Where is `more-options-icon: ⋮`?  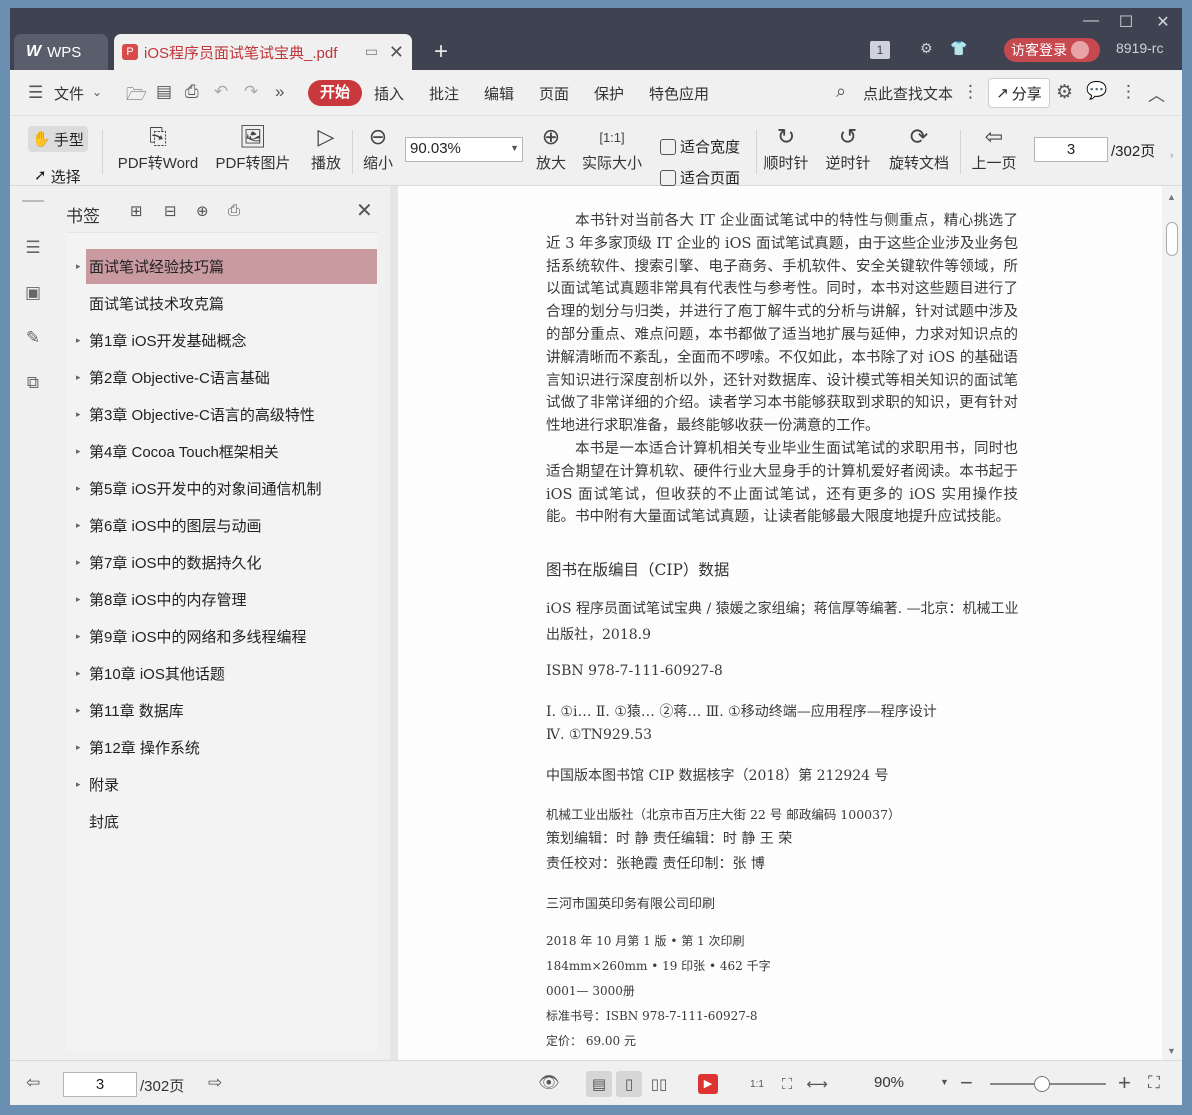
more-options-icon: ⋮ is located at coordinates (1128, 92).